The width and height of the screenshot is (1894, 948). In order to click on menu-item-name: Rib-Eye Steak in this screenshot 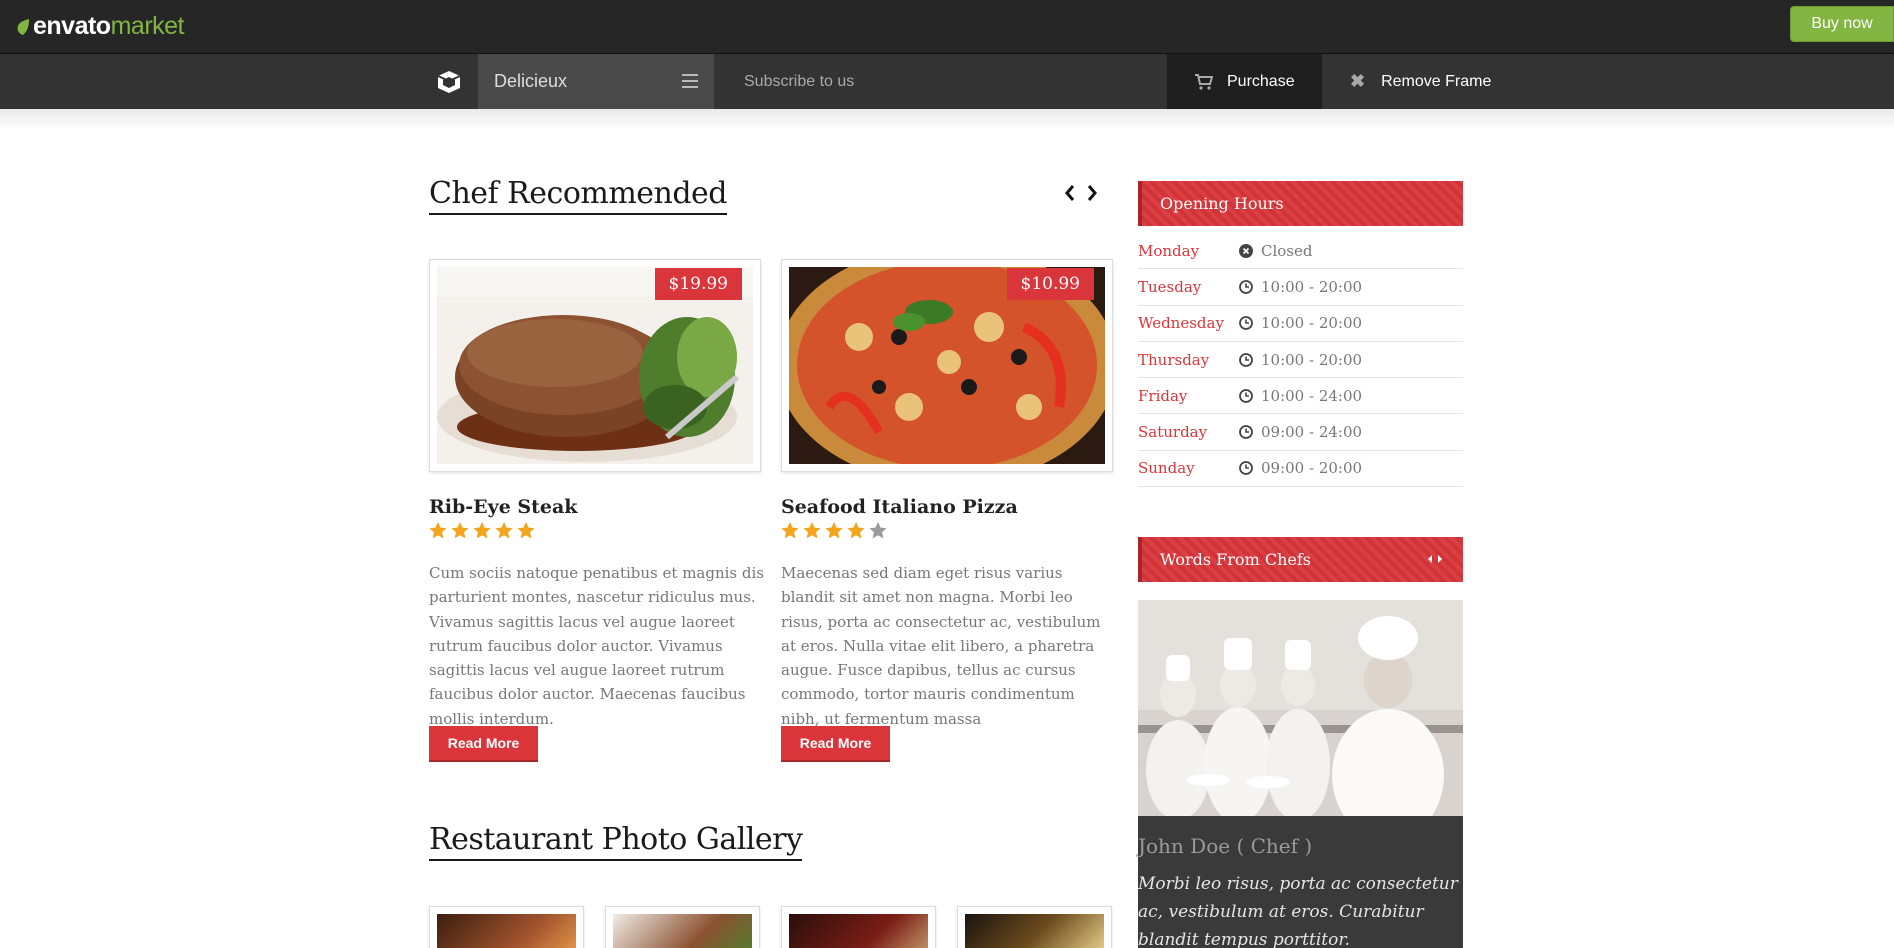, I will do `click(503, 507)`.